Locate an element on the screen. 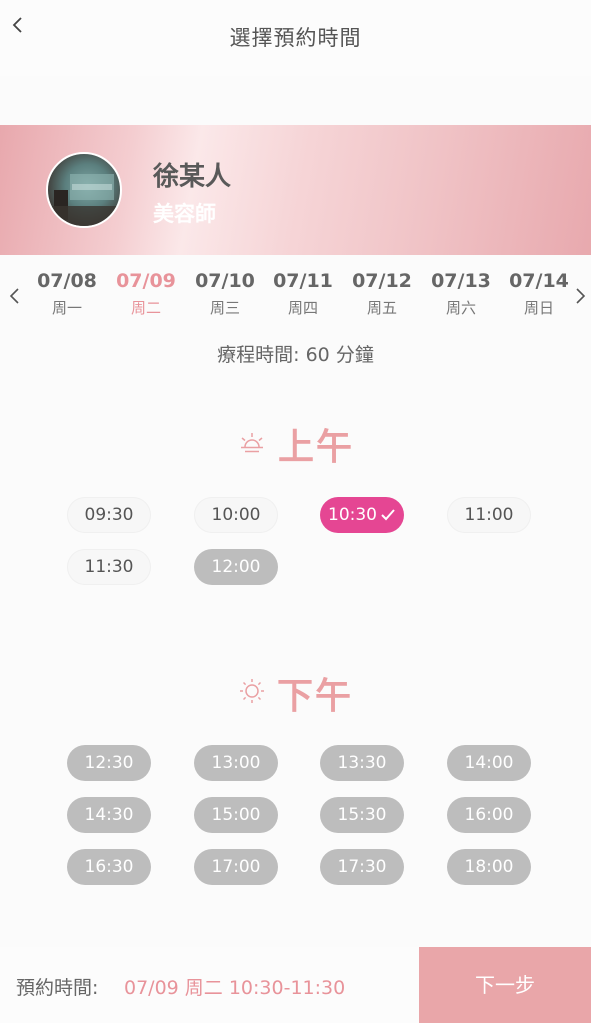 The height and width of the screenshot is (1023, 591). chevron-left-icon is located at coordinates (14, 296).